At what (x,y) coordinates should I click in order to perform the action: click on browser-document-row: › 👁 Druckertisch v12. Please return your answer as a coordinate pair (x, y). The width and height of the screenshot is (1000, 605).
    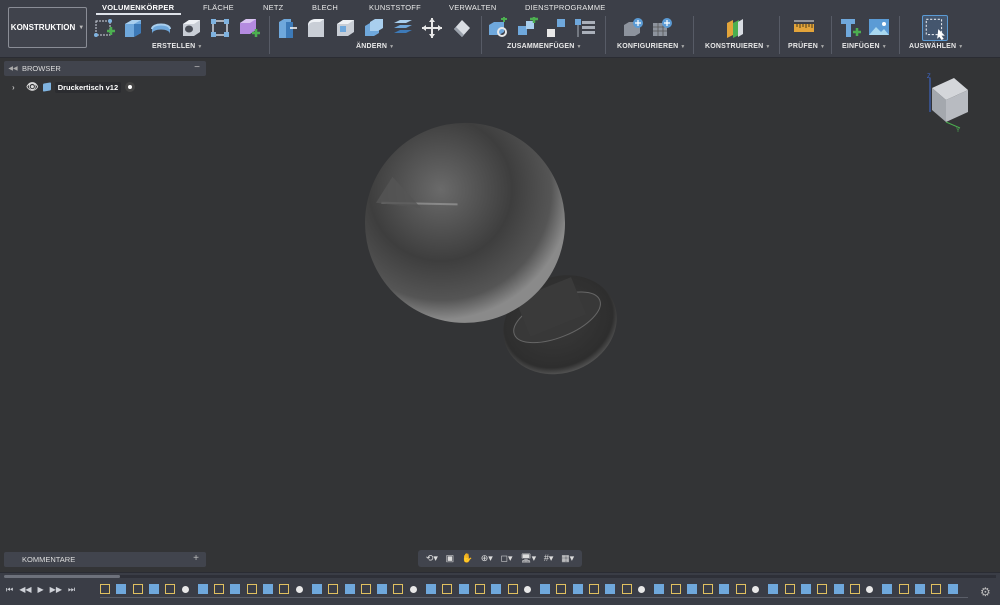
    Looking at the image, I should click on (74, 87).